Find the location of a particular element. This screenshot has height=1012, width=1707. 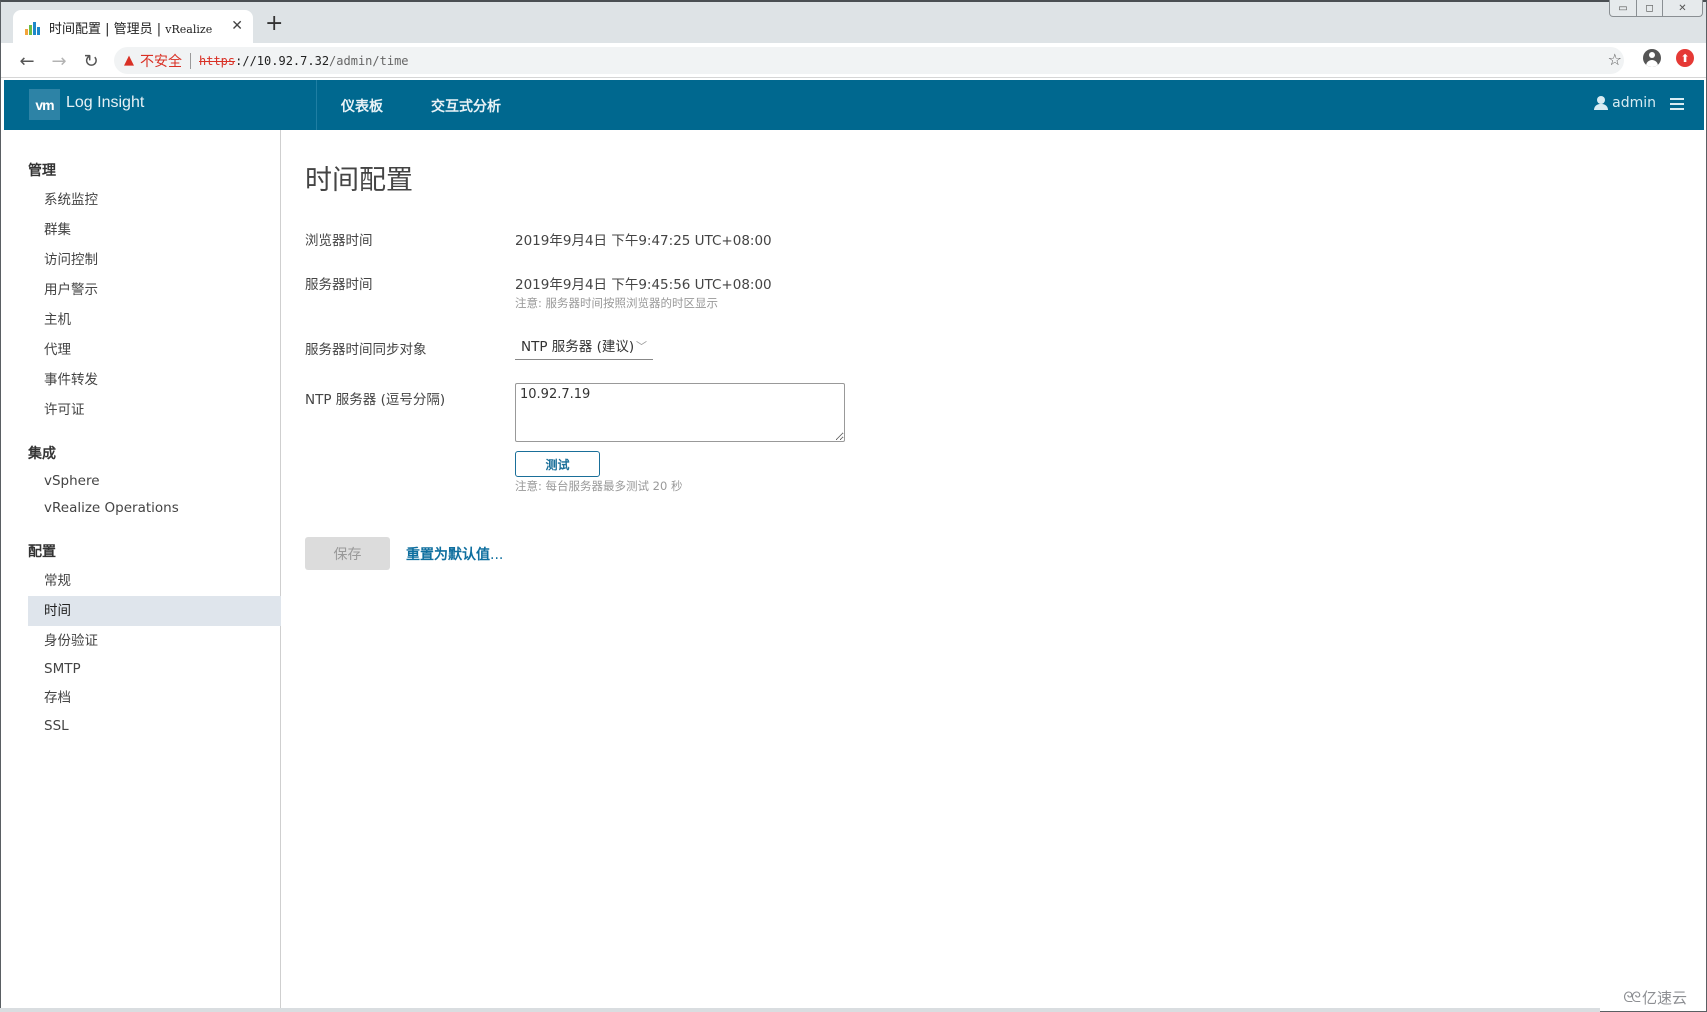

browser-time-value: 2019年9月4日 下午9:47:25 UTC+08:00 is located at coordinates (643, 241).